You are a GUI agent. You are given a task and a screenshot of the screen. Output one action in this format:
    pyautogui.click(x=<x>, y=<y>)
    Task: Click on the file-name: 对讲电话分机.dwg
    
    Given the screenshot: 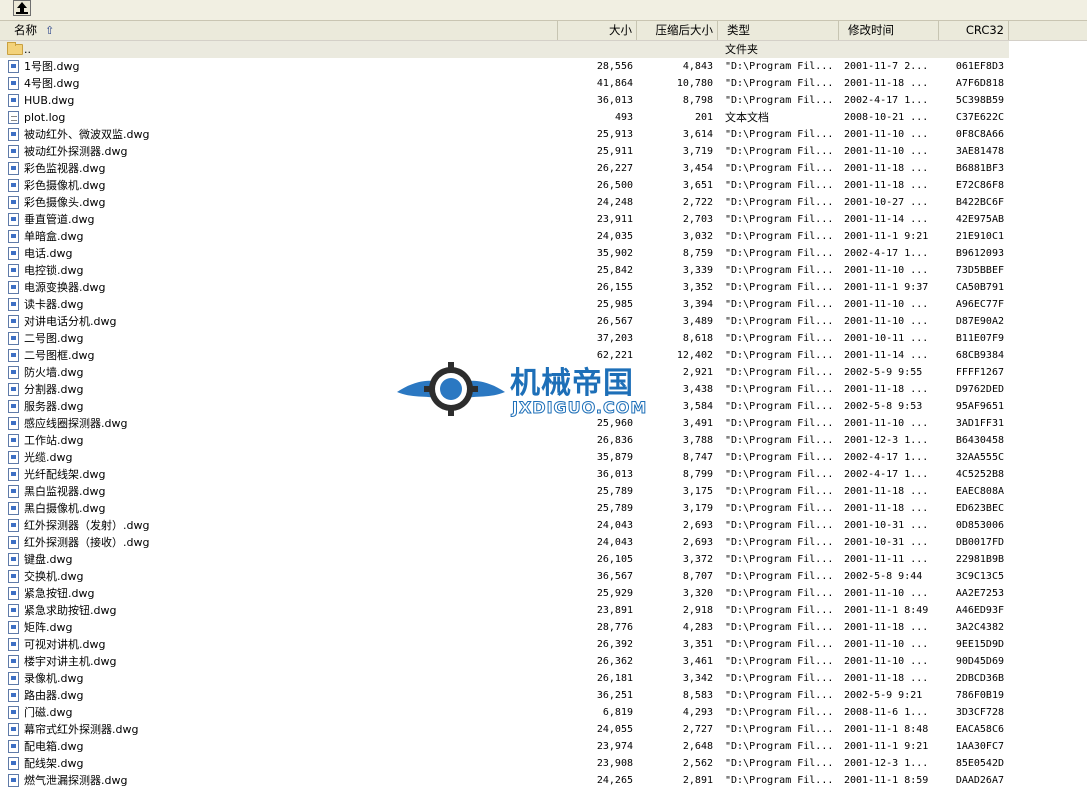 What is the action you would take?
    pyautogui.click(x=70, y=321)
    